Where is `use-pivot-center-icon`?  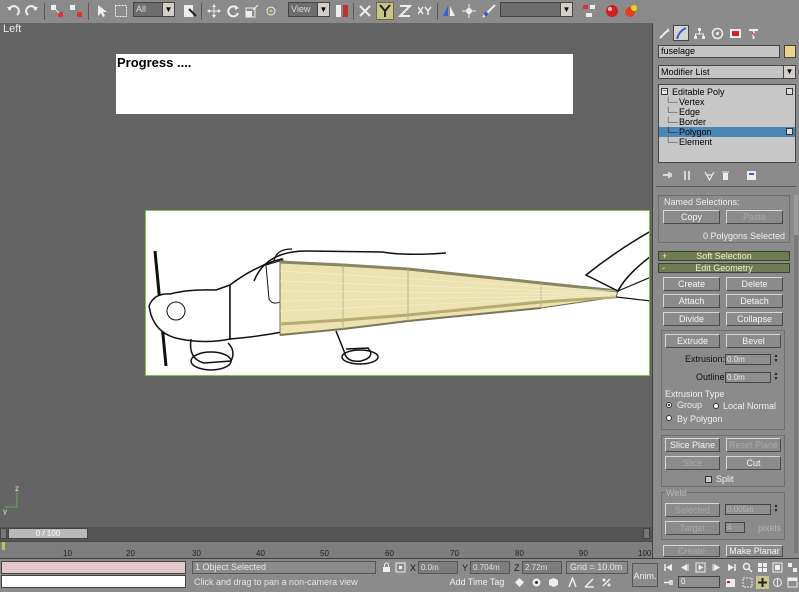
use-pivot-center-icon is located at coordinates (342, 11).